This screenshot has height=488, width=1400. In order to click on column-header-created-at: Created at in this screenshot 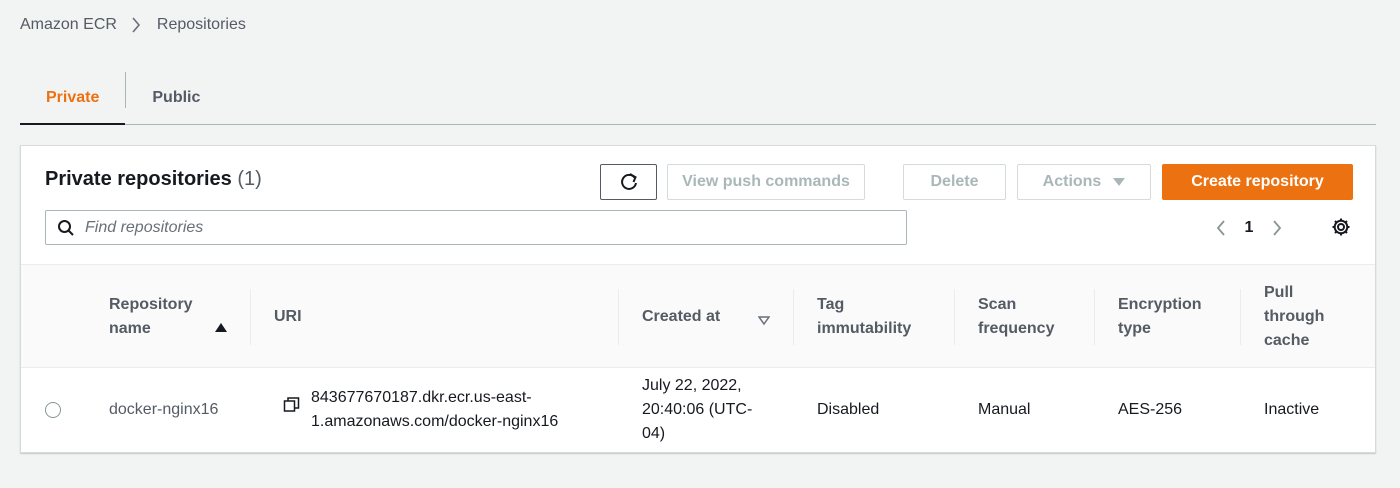, I will do `click(705, 317)`.